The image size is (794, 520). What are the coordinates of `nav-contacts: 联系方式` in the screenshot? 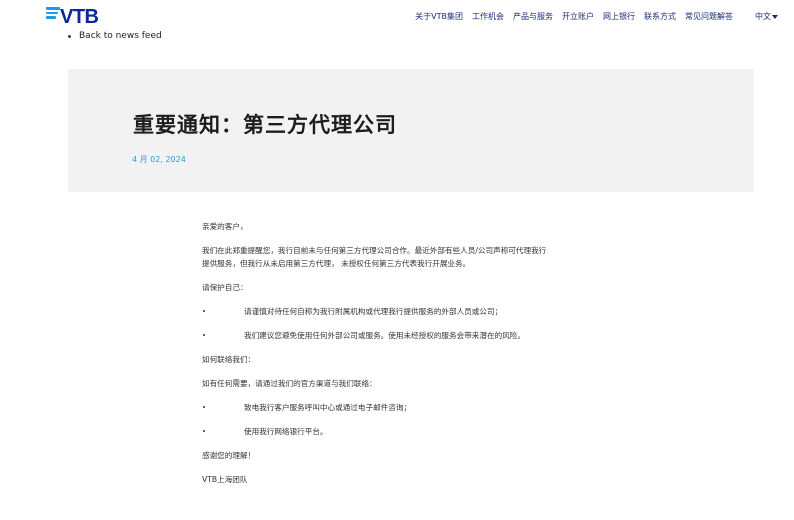 It's located at (660, 17).